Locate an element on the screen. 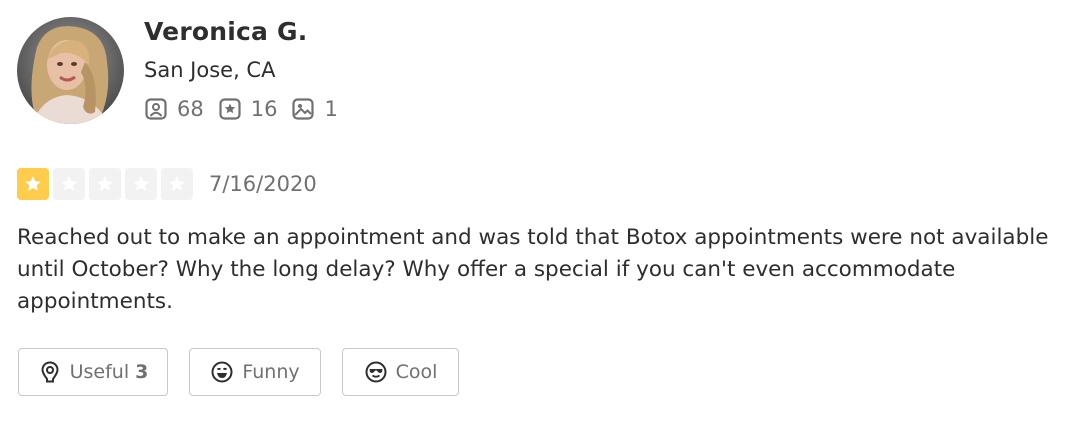 This screenshot has width=1067, height=435. funny-button: Funny is located at coordinates (255, 372).